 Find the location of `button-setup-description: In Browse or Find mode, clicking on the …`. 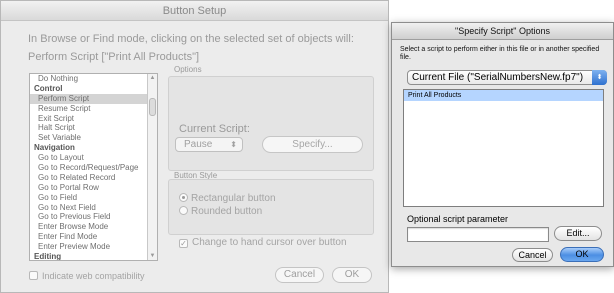

button-setup-description: In Browse or Find mode, clicking on the … is located at coordinates (191, 39).